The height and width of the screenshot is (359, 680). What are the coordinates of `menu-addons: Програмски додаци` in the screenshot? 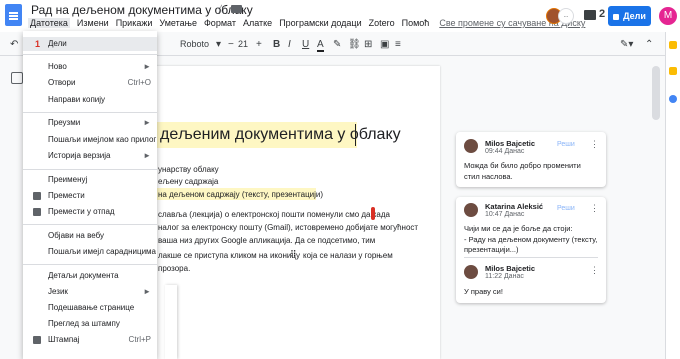 It's located at (320, 23).